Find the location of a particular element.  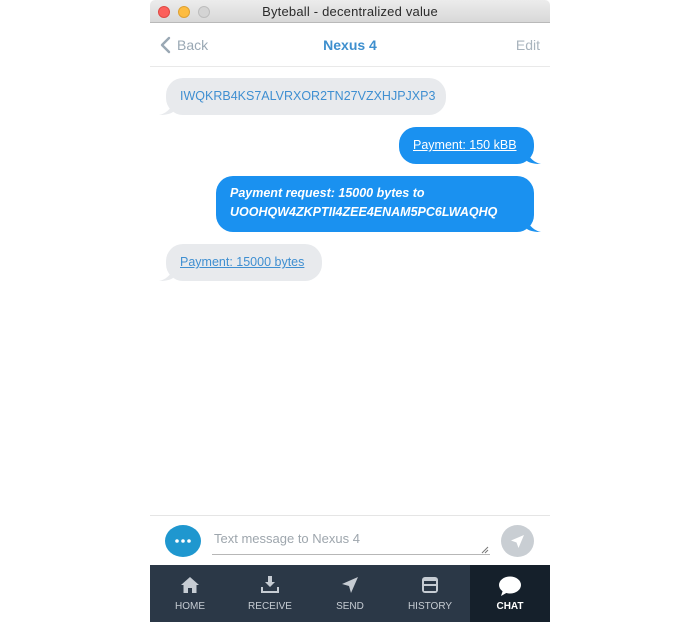

window-title: Byteball - decentralized value is located at coordinates (350, 11).